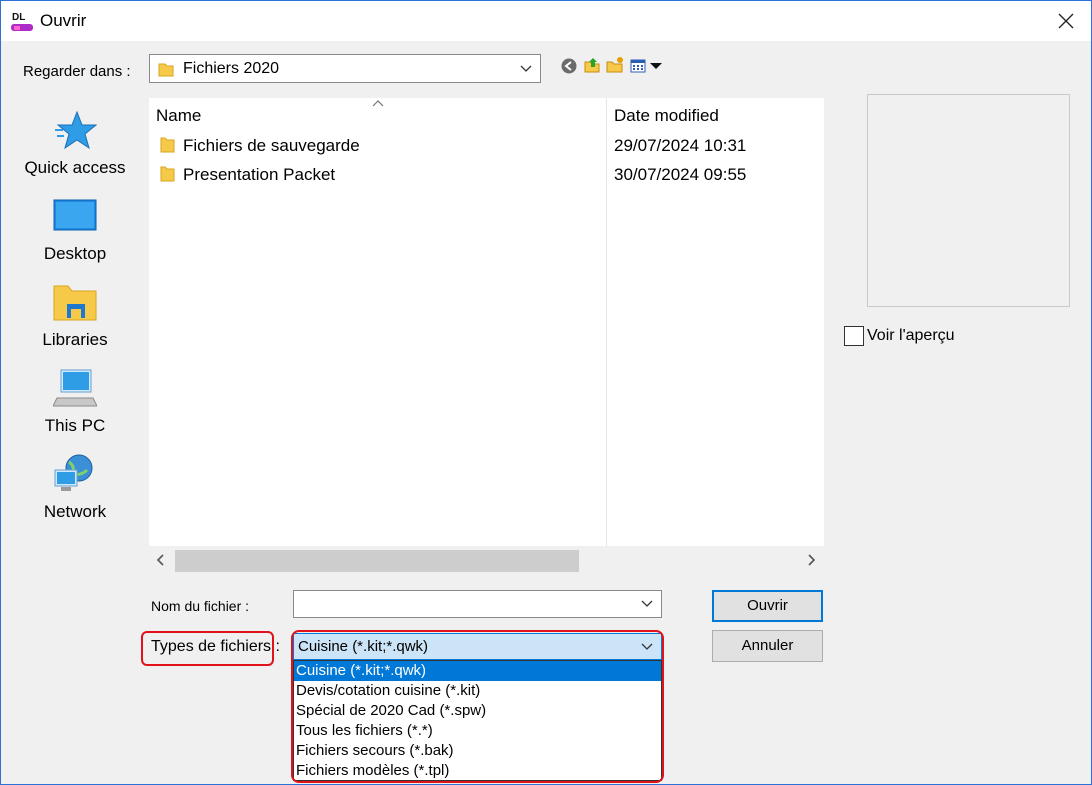 This screenshot has width=1092, height=785. I want to click on scrollbar-thumb, so click(377, 561).